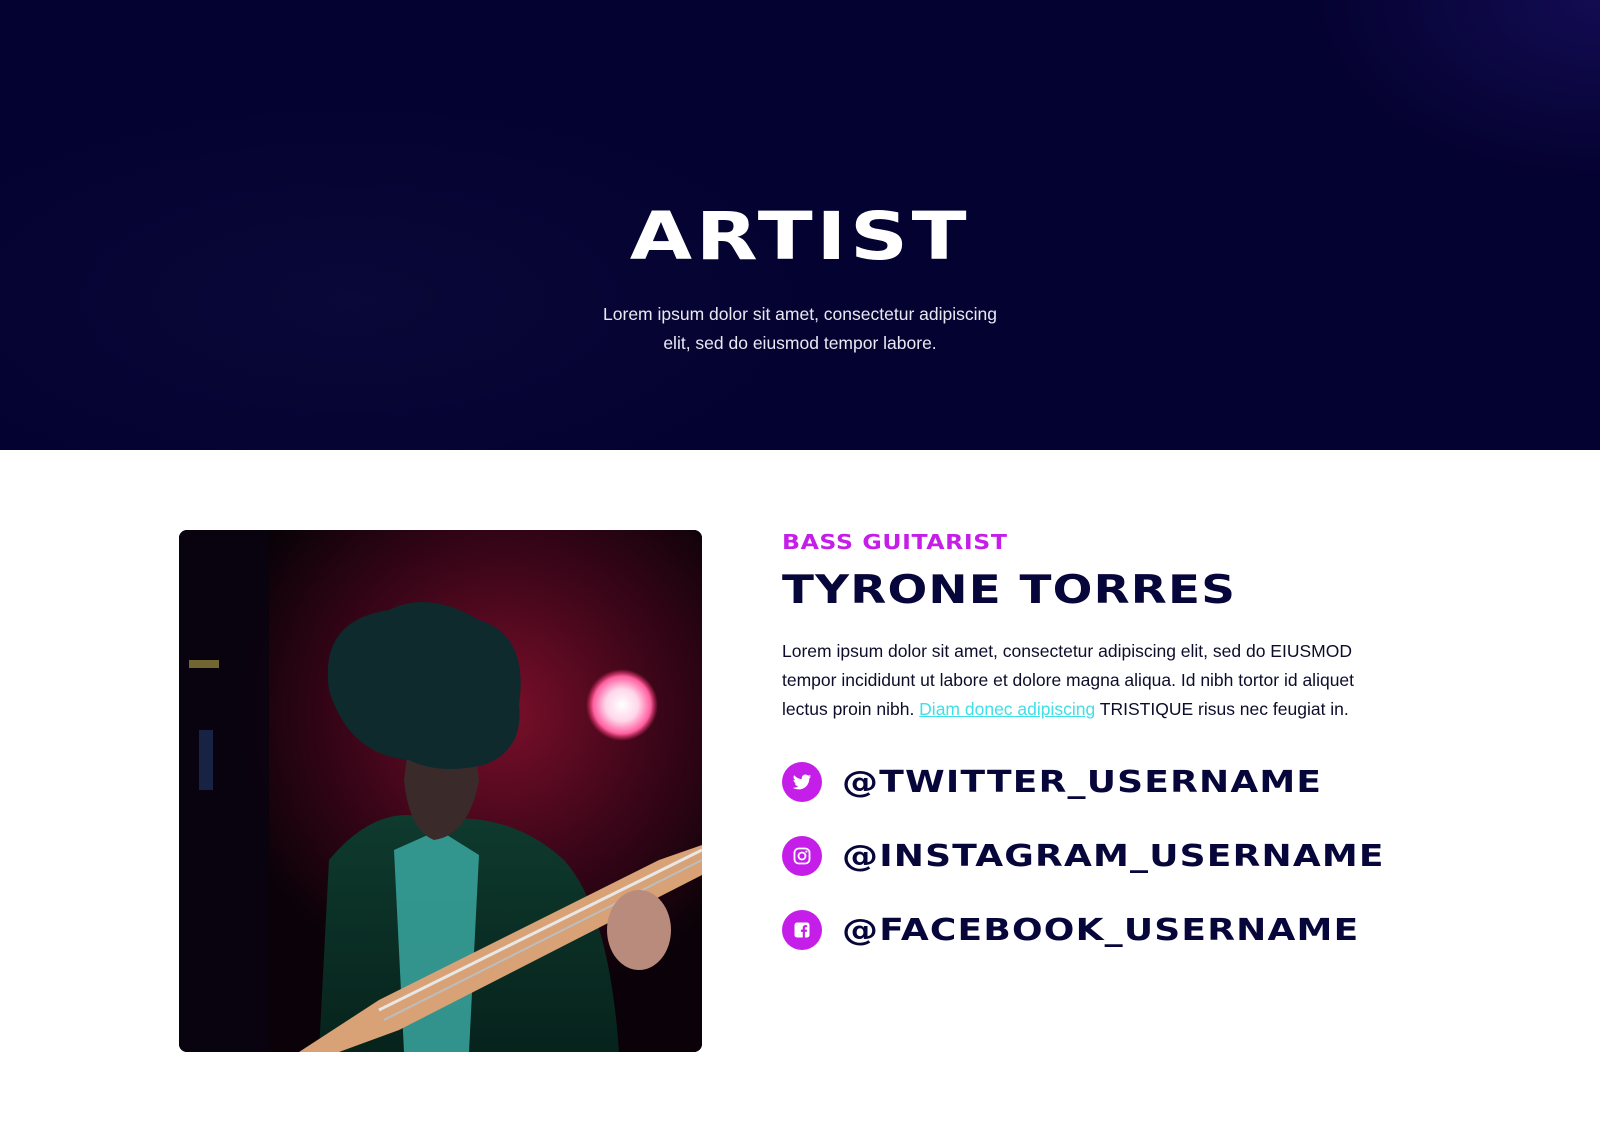  I want to click on artist-role: BASS GUITARIST, so click(895, 542).